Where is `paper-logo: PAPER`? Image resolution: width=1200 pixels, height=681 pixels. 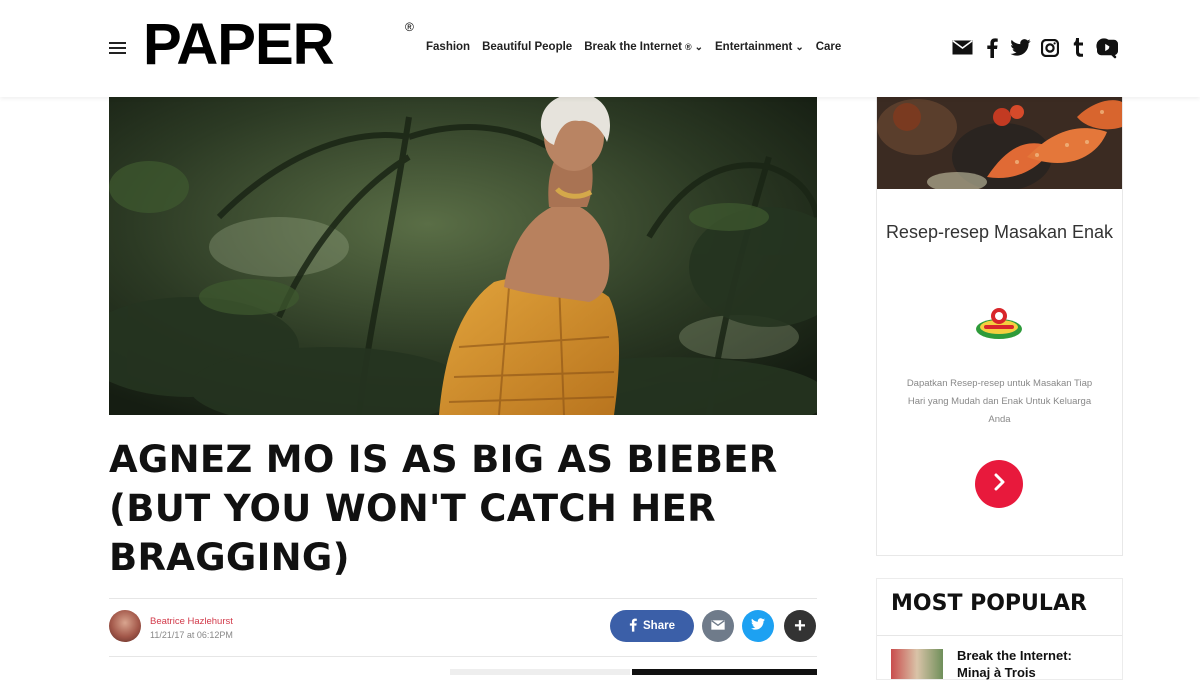 paper-logo: PAPER is located at coordinates (239, 45).